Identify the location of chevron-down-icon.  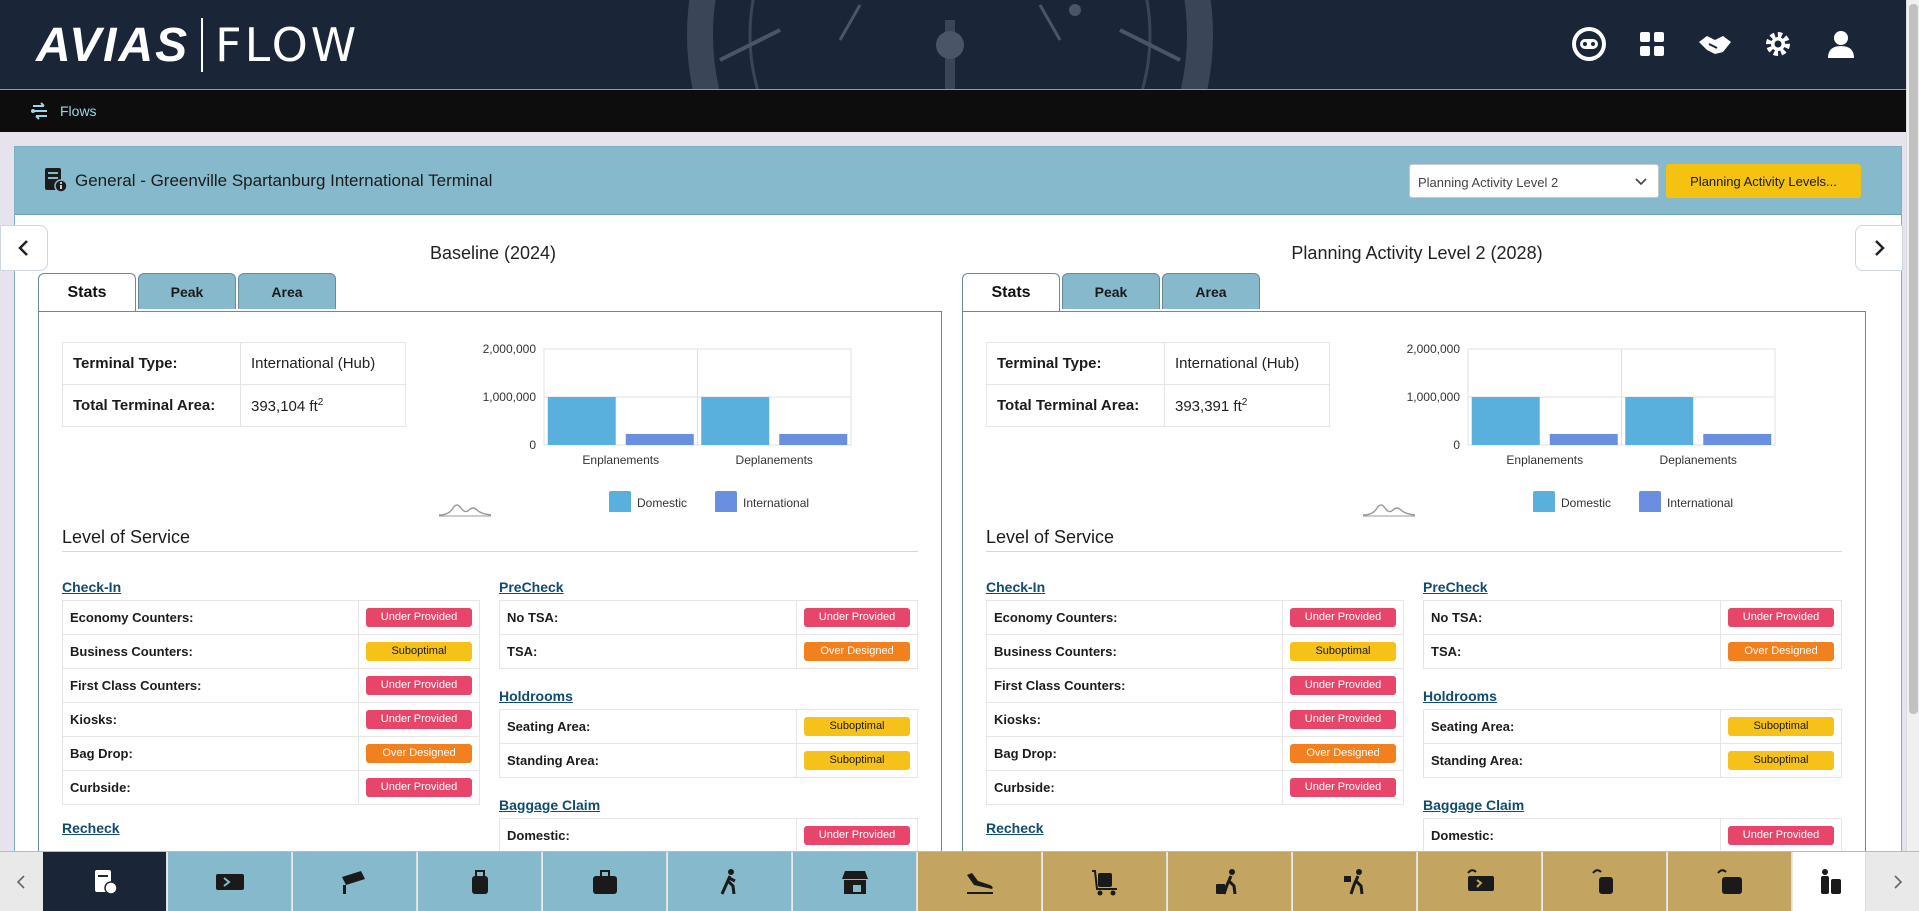
(1641, 182).